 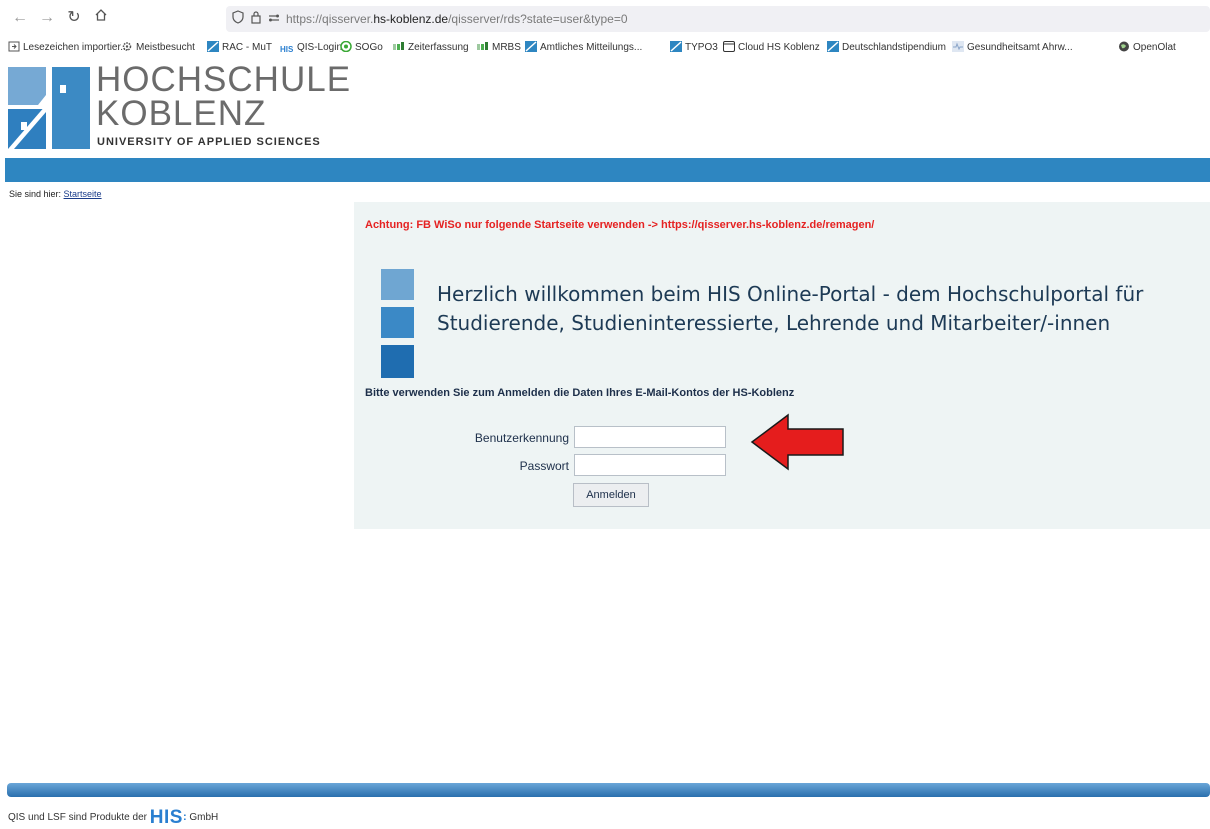 I want to click on password-input, so click(x=650, y=465).